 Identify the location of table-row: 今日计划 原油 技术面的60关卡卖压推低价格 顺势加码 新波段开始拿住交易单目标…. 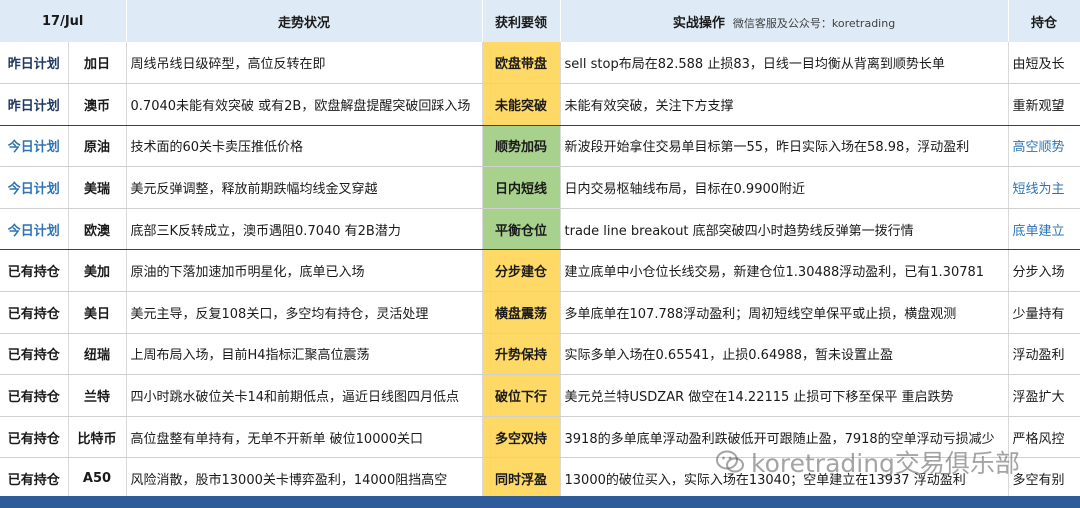
(540, 146).